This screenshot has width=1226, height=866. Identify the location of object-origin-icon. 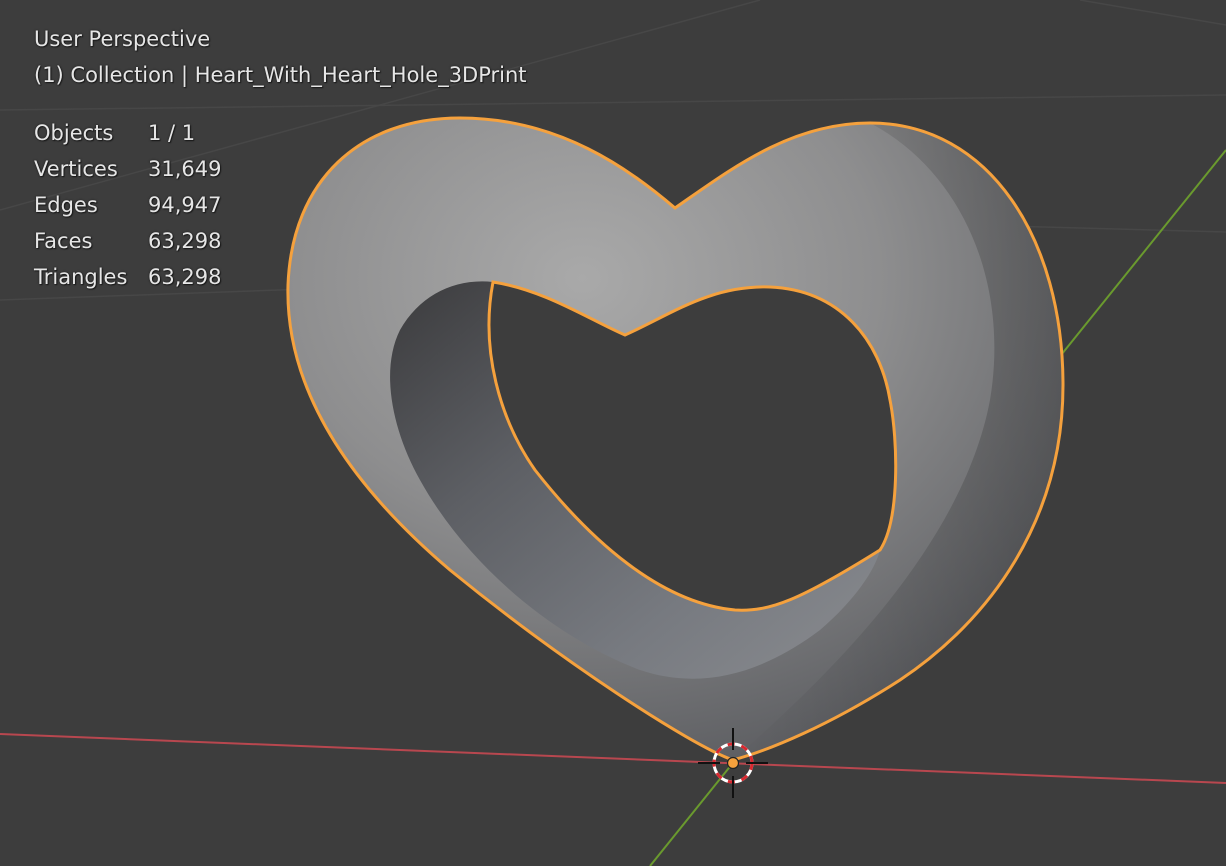
(733, 763).